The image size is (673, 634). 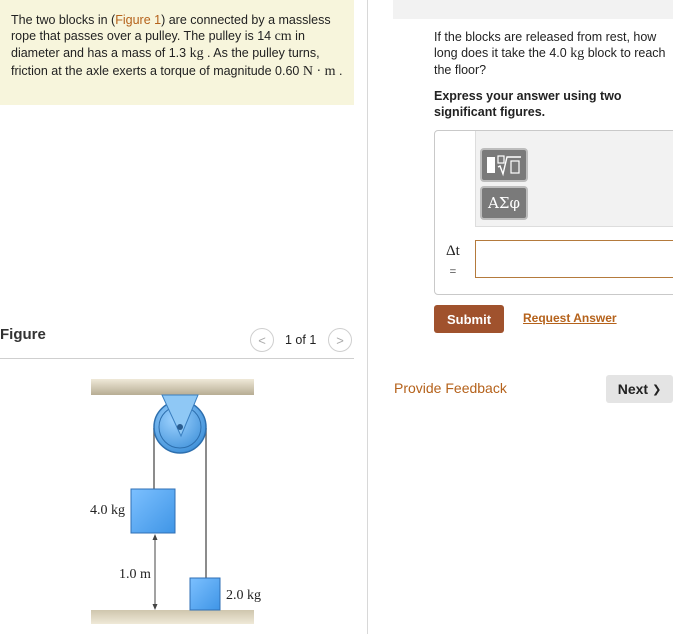 I want to click on next-button: Next ❯, so click(x=639, y=389).